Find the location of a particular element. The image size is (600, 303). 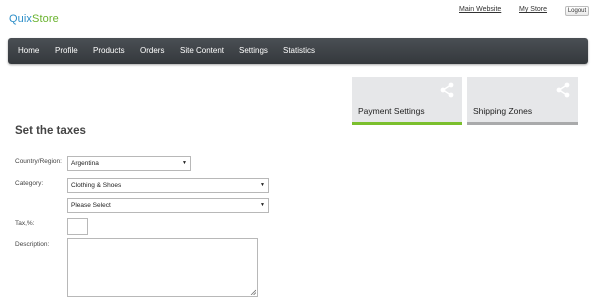

description-label: Description: is located at coordinates (32, 244).